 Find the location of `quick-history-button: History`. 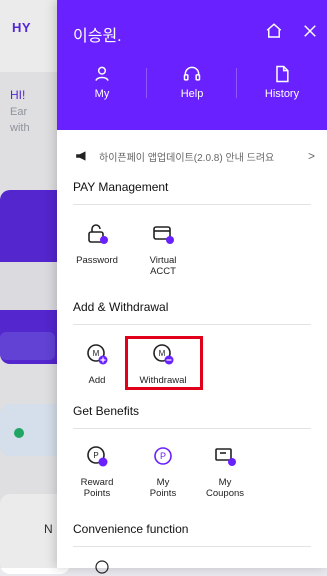

quick-history-button: History is located at coordinates (282, 91).